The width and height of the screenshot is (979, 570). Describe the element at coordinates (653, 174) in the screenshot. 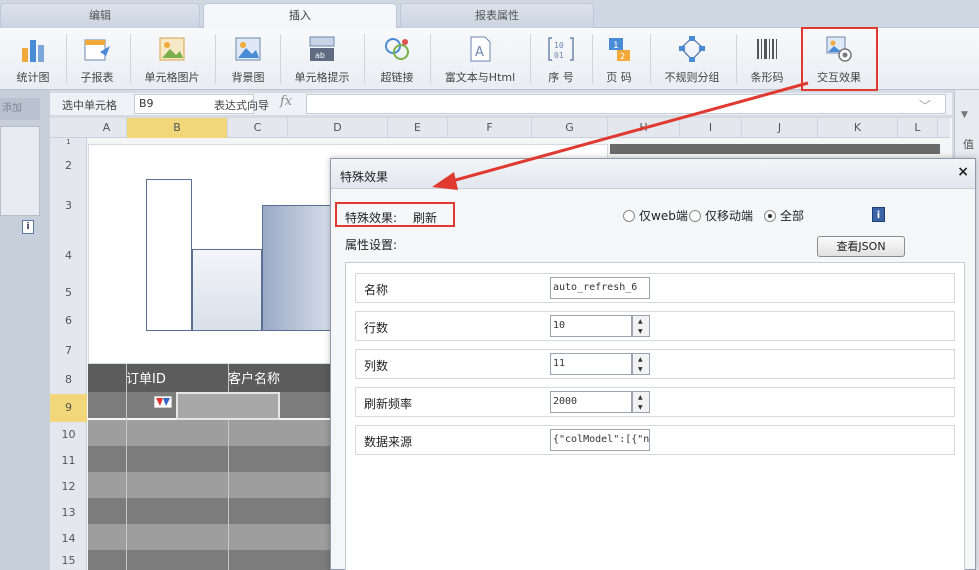

I see `dialog-titlebar: 特殊效果 ×` at that location.